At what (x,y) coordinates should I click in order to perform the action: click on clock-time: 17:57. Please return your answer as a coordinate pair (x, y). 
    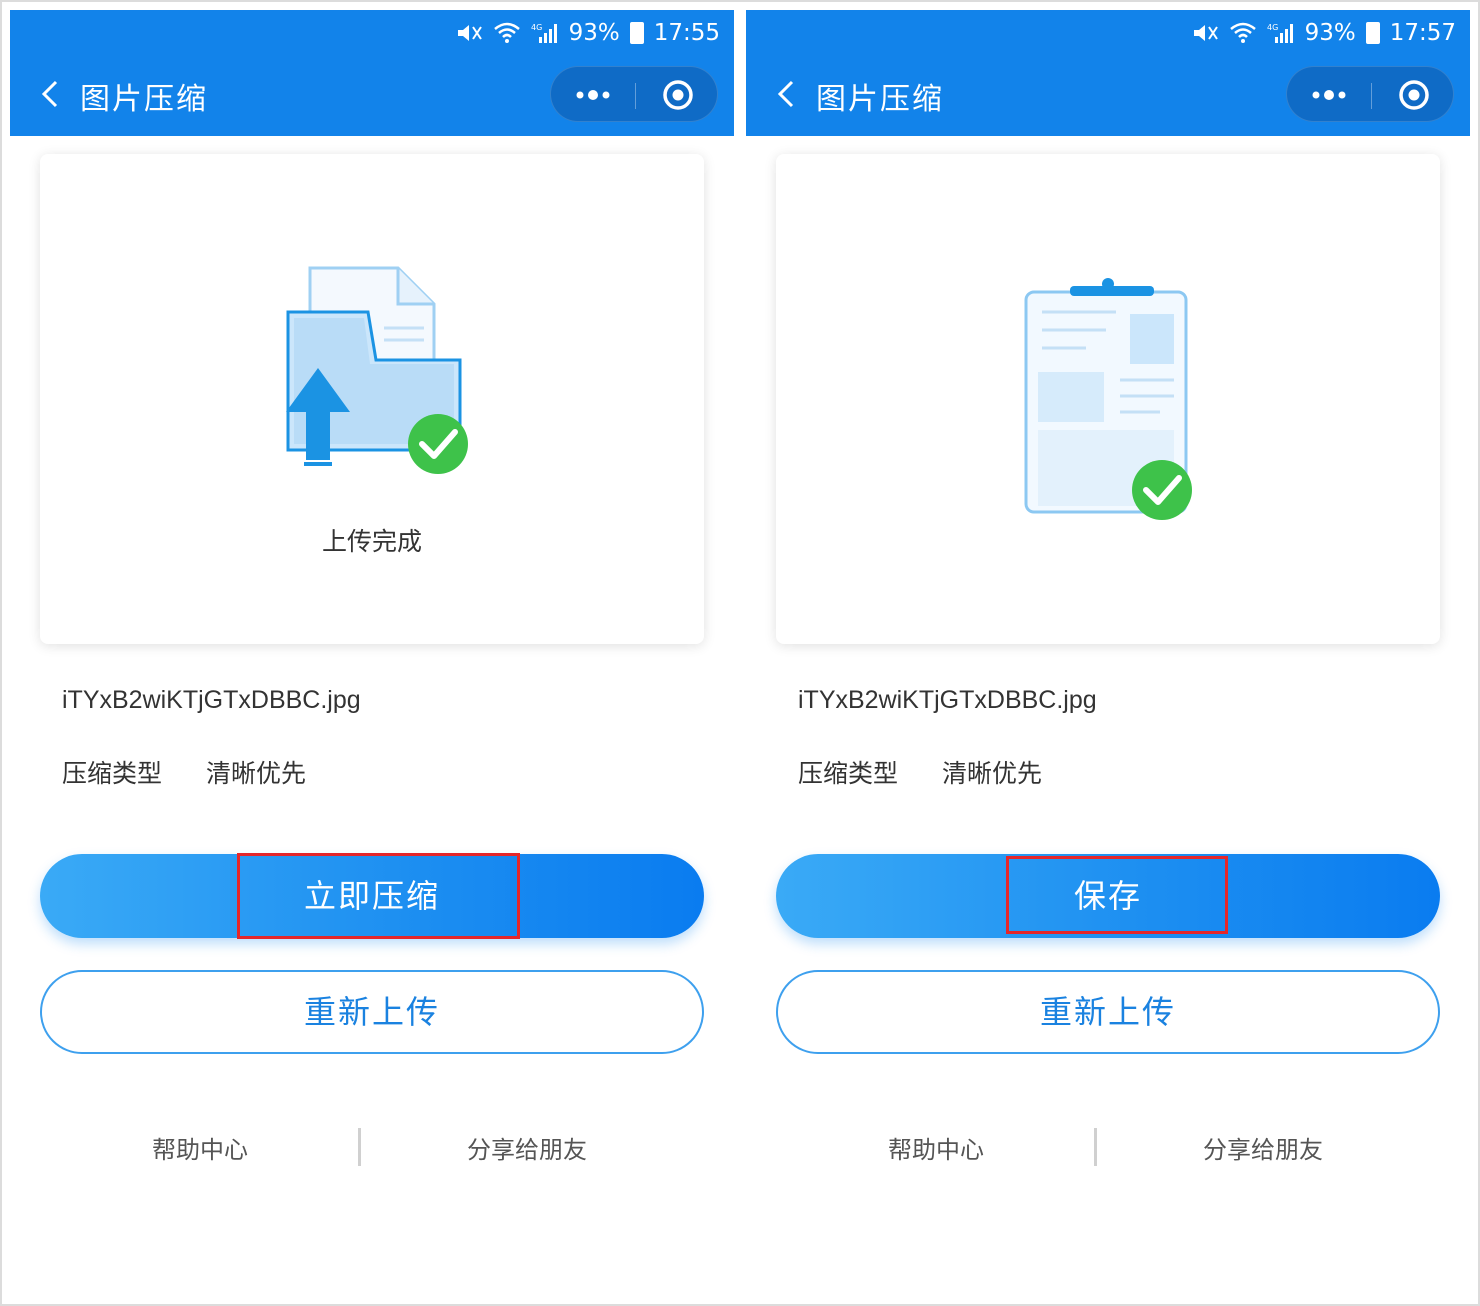
    Looking at the image, I should click on (1422, 33).